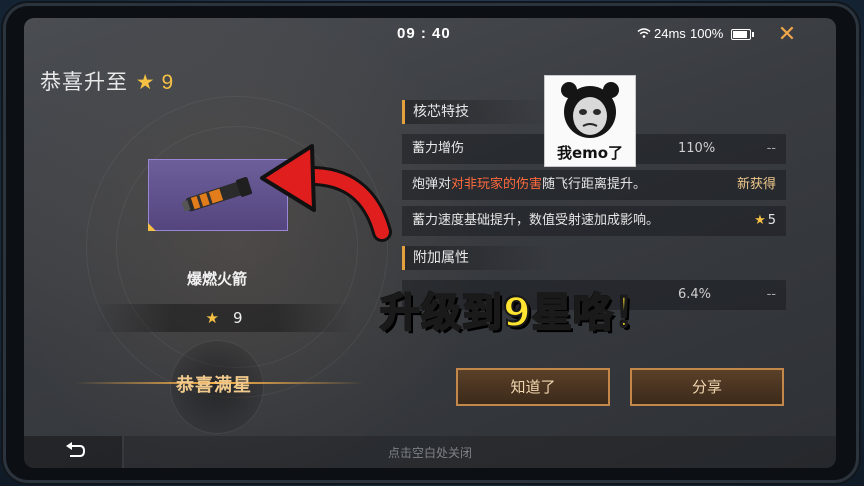  Describe the element at coordinates (695, 294) in the screenshot. I see `extra-row-value: 6.4%` at that location.